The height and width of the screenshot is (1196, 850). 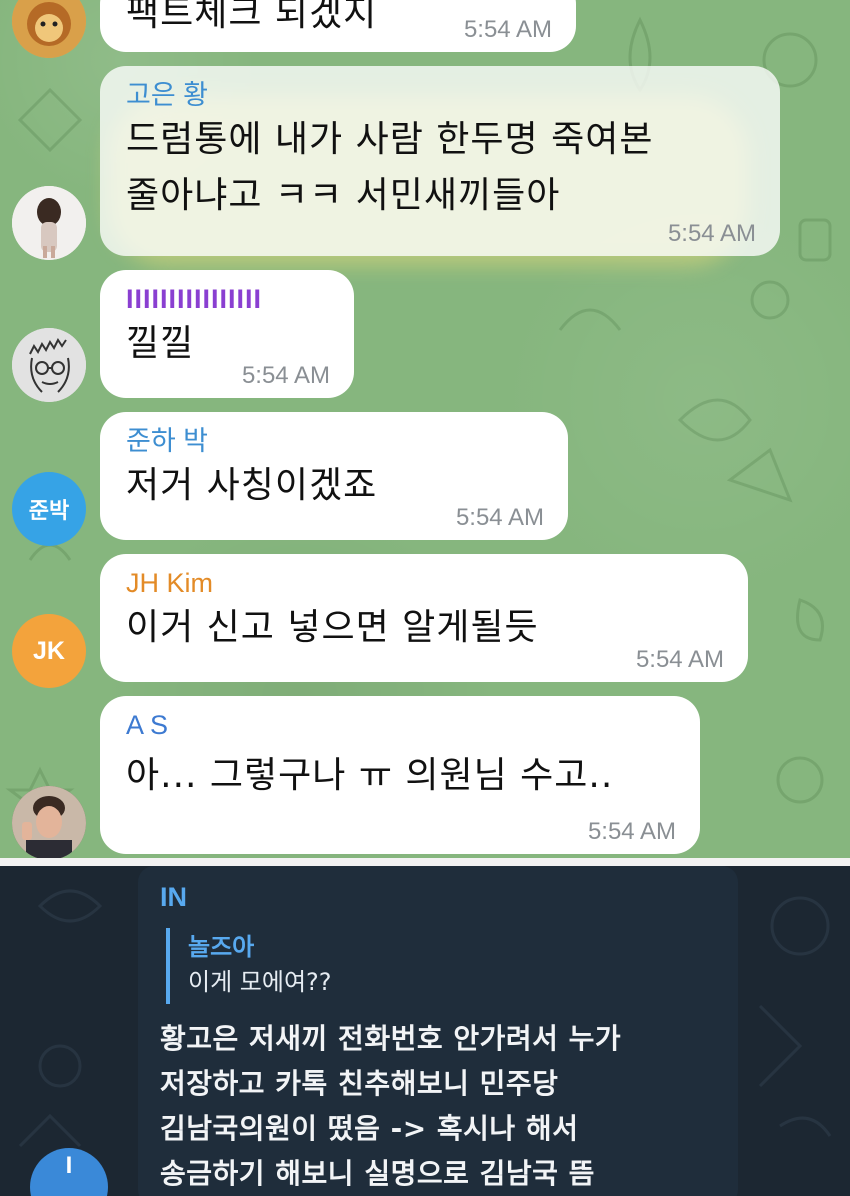 I want to click on avatar: JK, so click(x=49, y=651).